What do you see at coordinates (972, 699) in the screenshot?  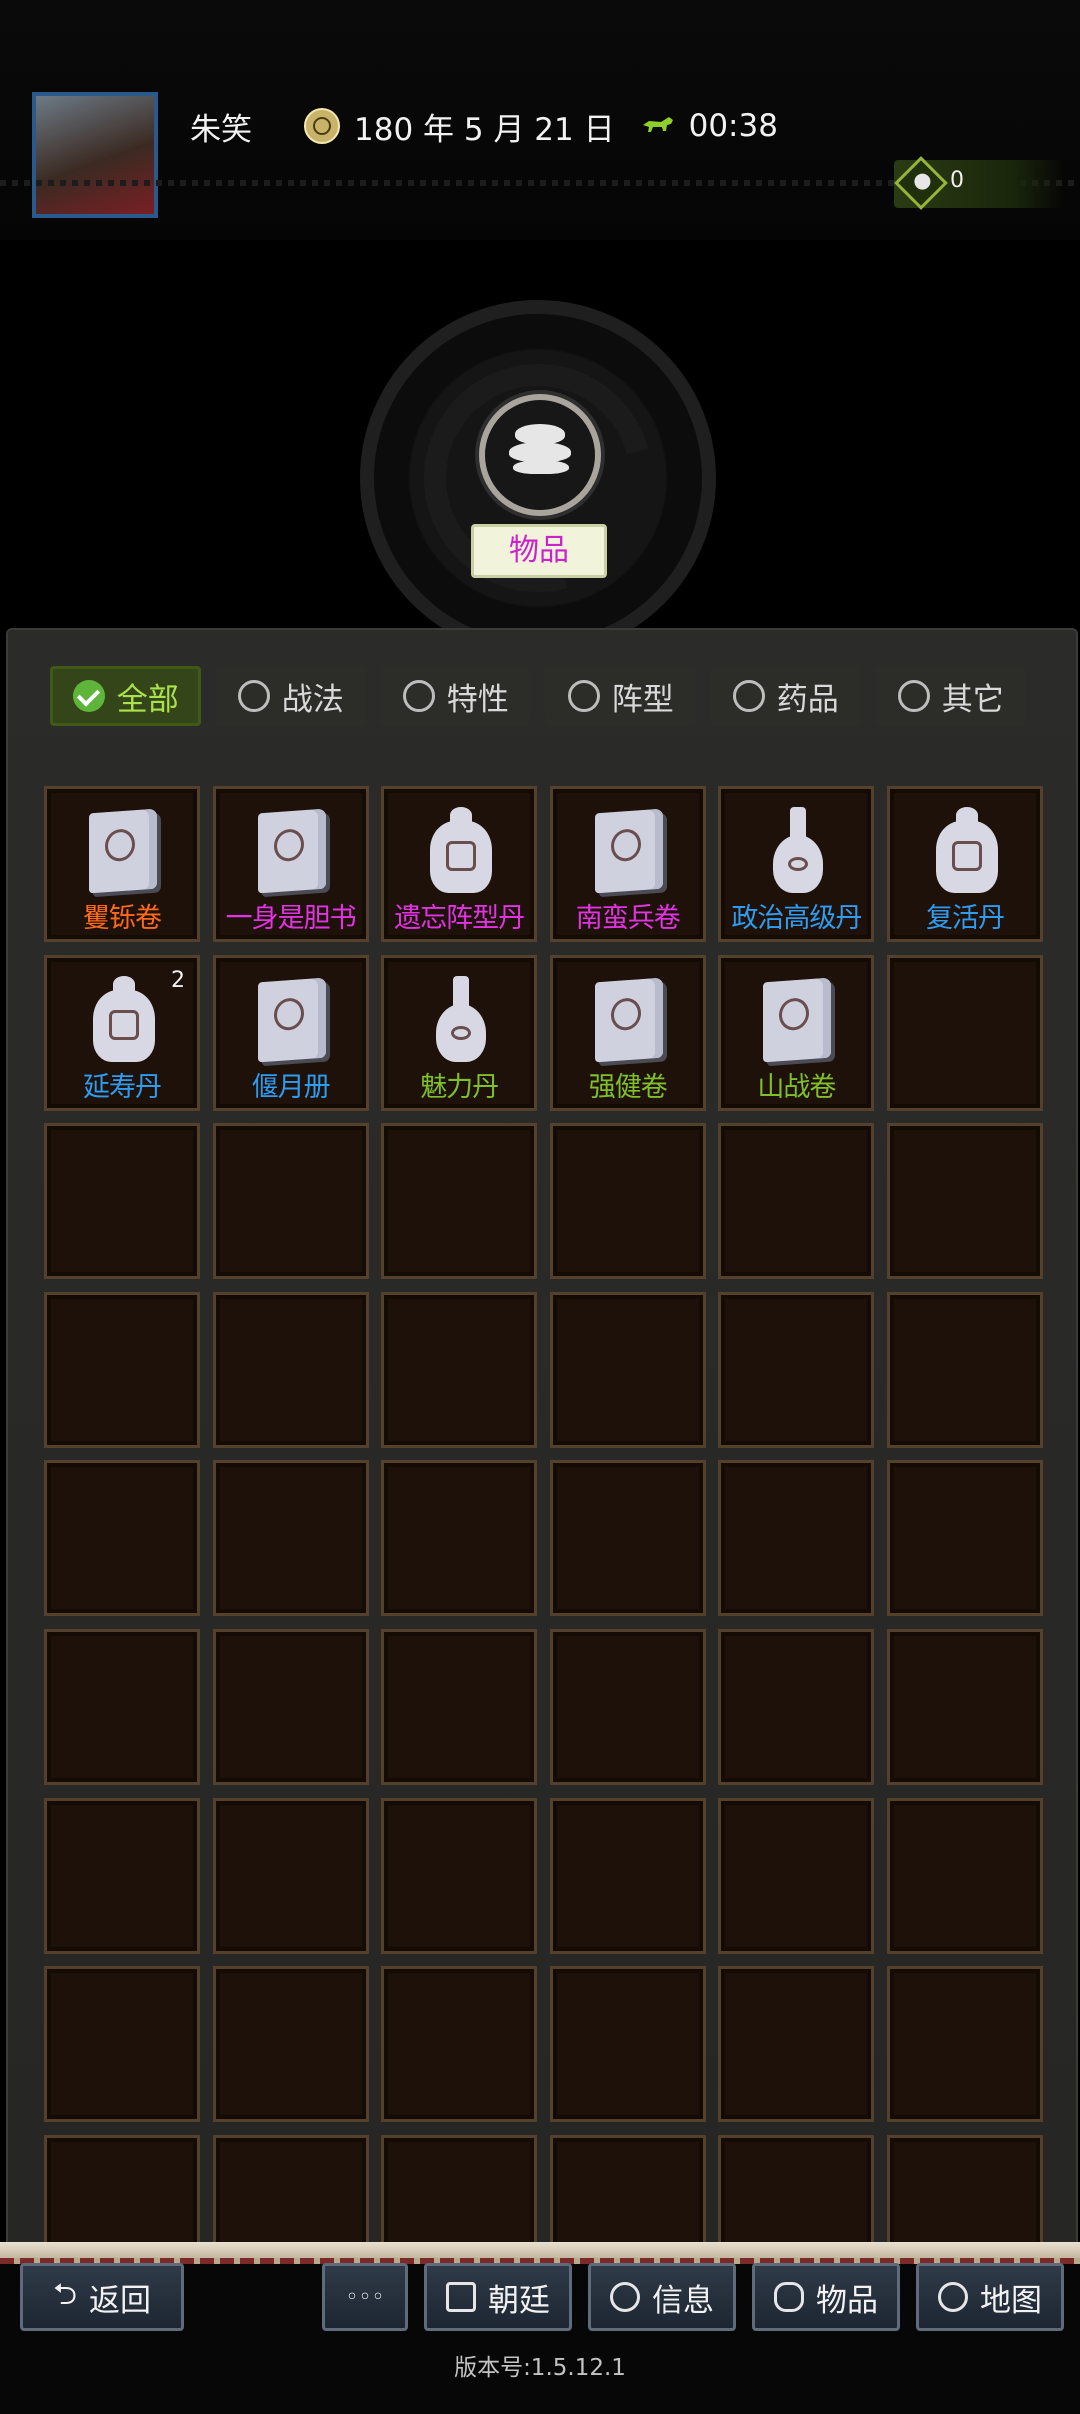 I see `filter-tab-label: 其它` at bounding box center [972, 699].